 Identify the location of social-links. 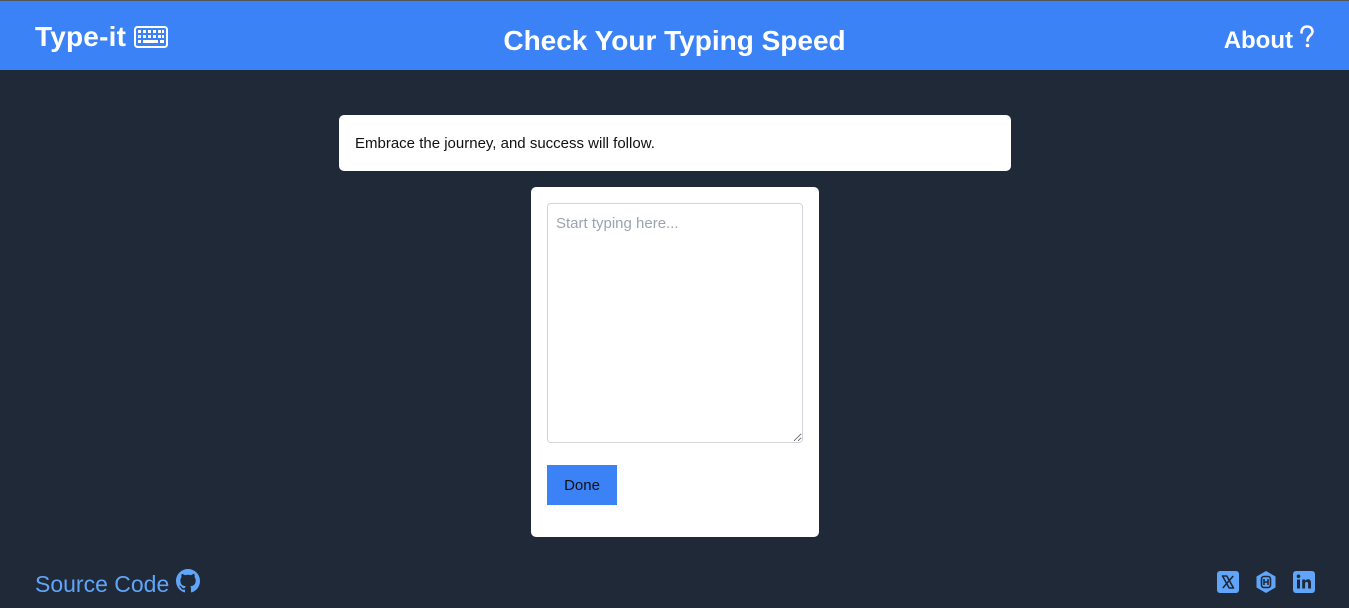
(1266, 582).